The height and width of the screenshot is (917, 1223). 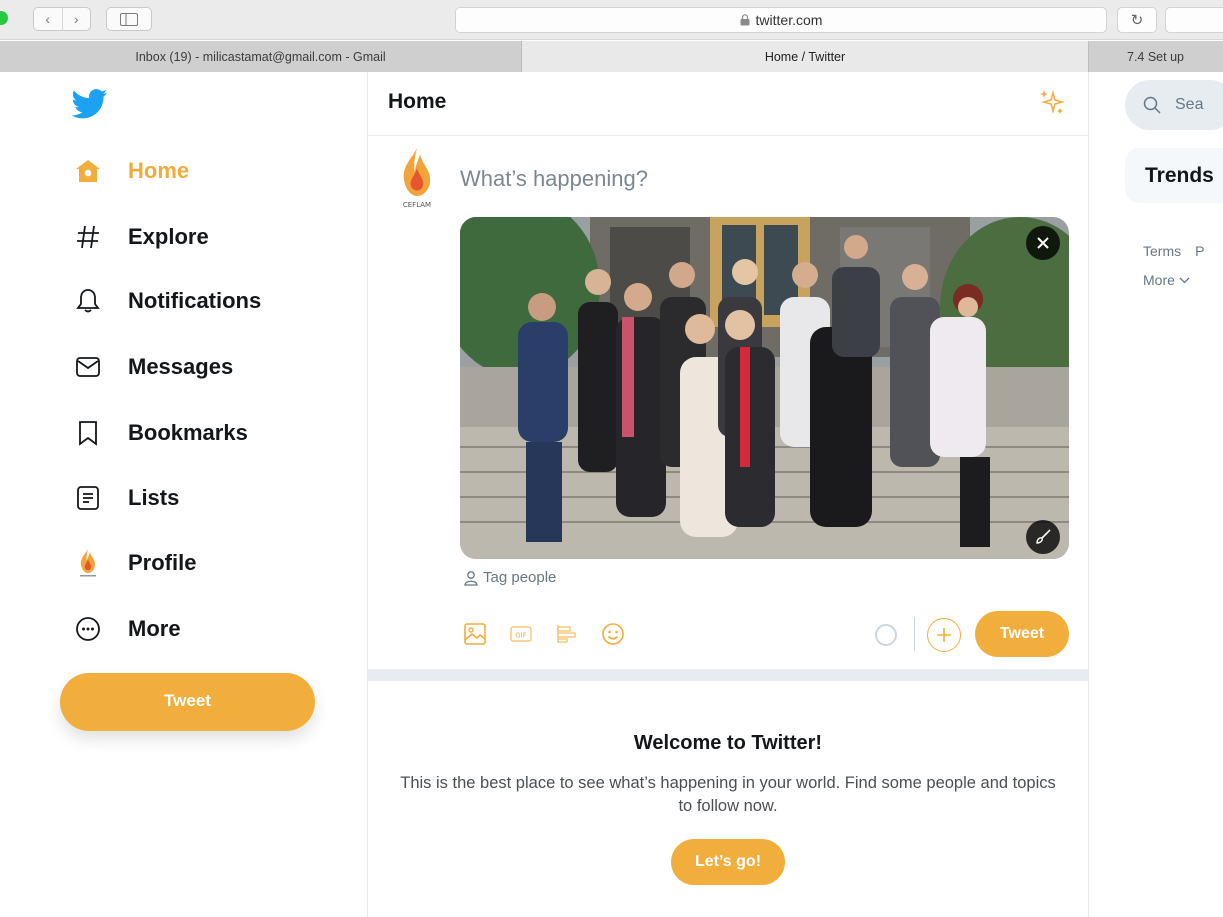 I want to click on nav-item-more: More, so click(x=125, y=629).